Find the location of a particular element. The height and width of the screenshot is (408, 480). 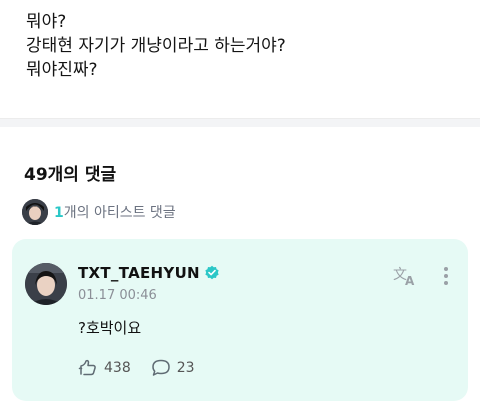

reply-icon is located at coordinates (160, 367).